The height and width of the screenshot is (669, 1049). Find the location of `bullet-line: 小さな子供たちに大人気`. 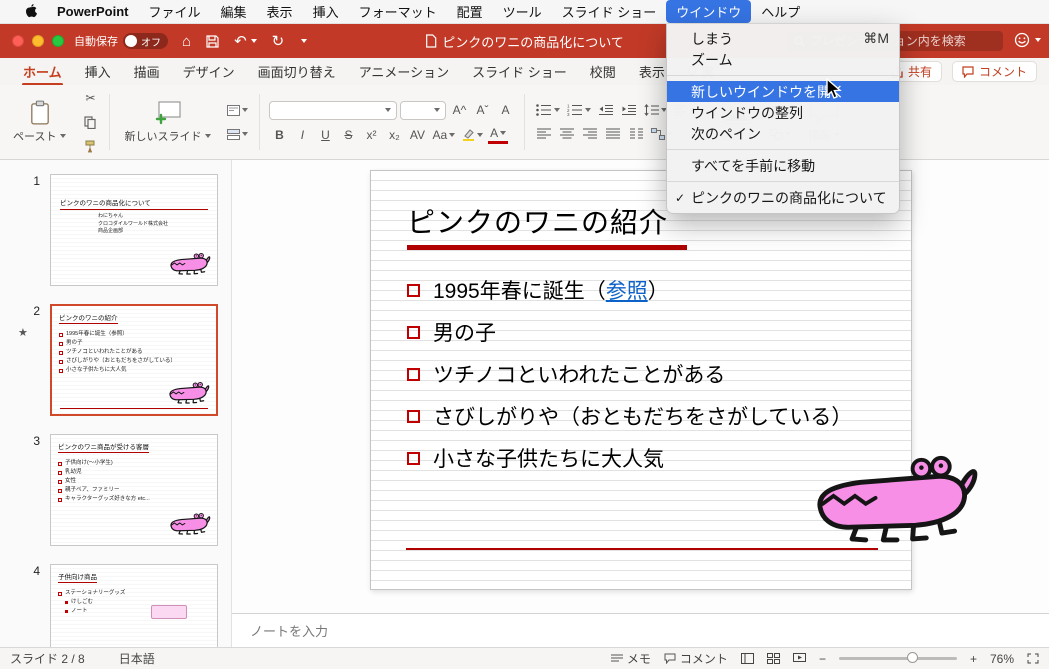

bullet-line: 小さな子供たちに大人気 is located at coordinates (629, 458).